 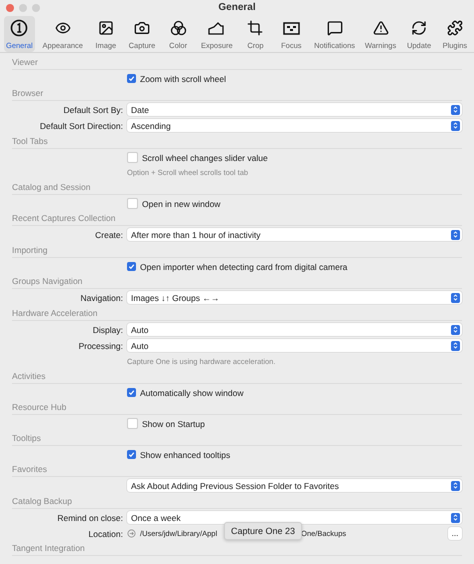 What do you see at coordinates (106, 28) in the screenshot?
I see `picture-icon` at bounding box center [106, 28].